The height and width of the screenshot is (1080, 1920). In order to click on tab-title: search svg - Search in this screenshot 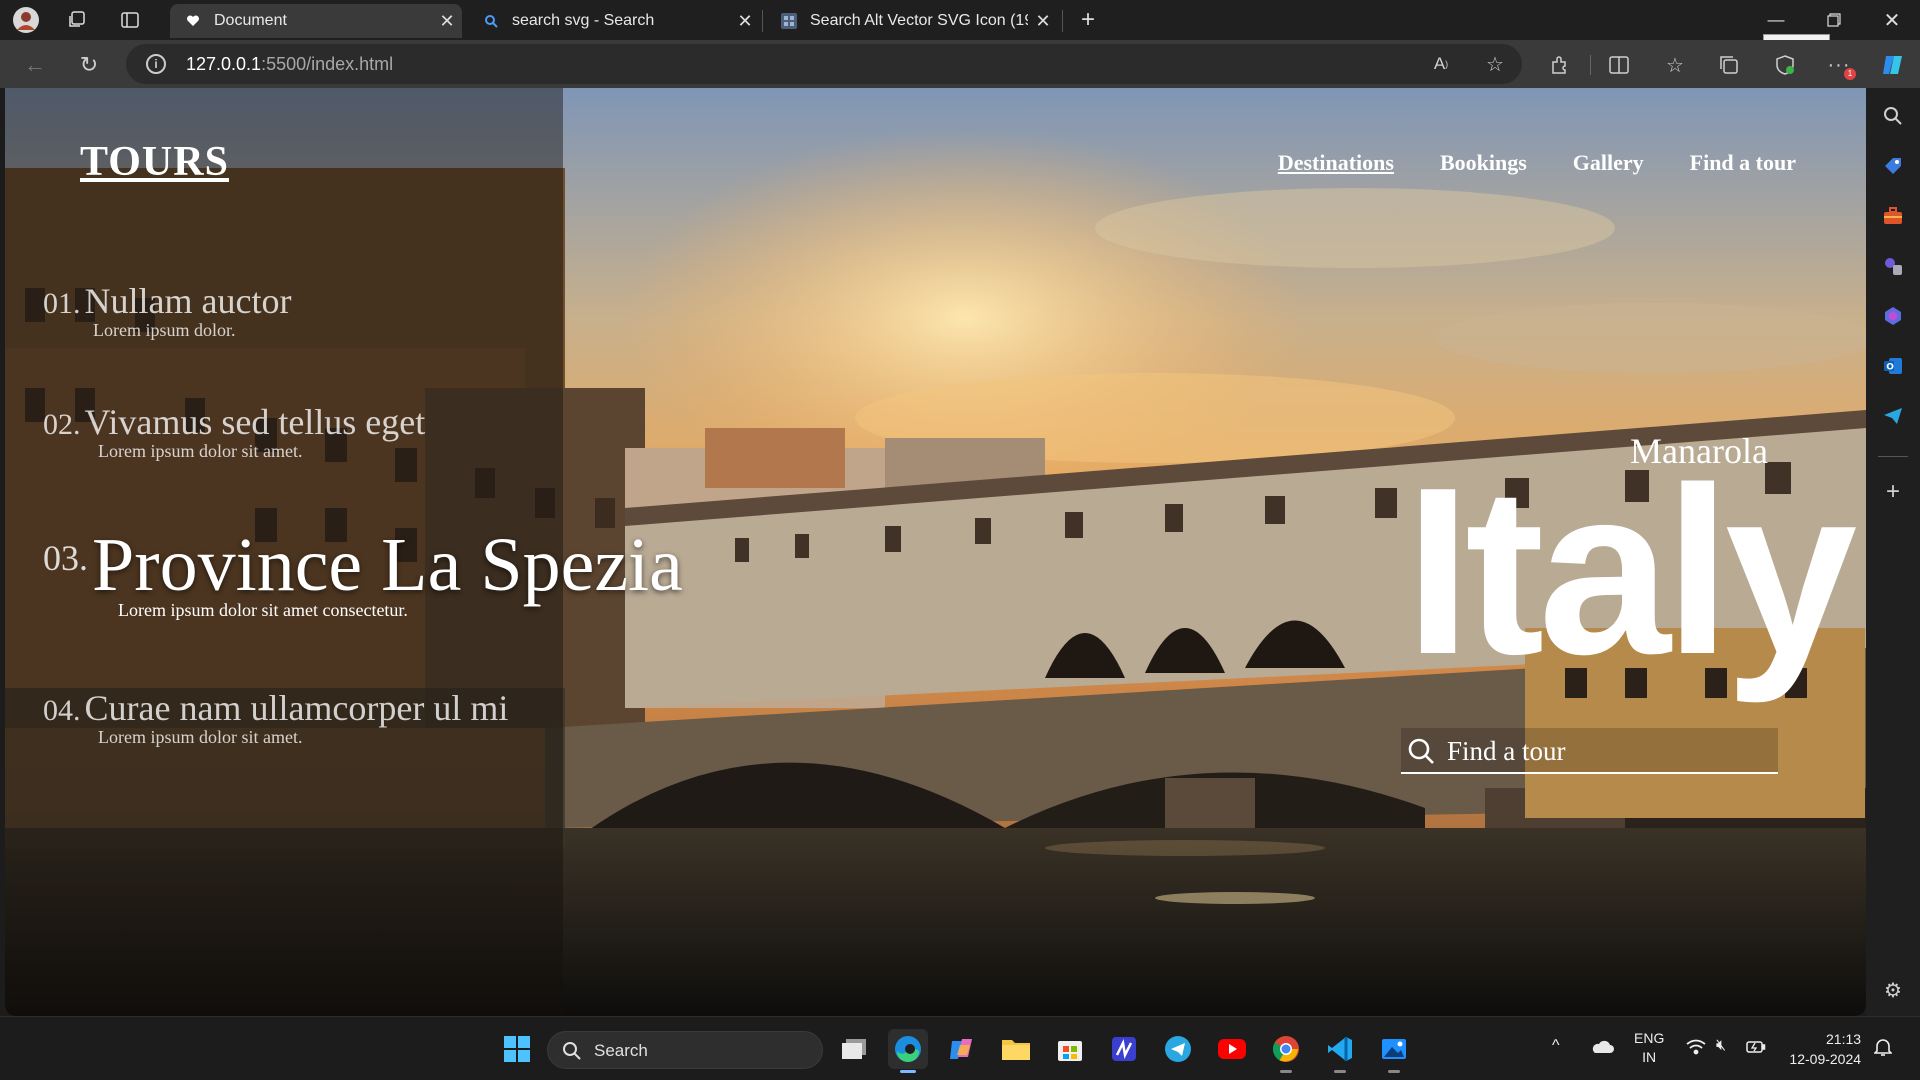, I will do `click(583, 20)`.